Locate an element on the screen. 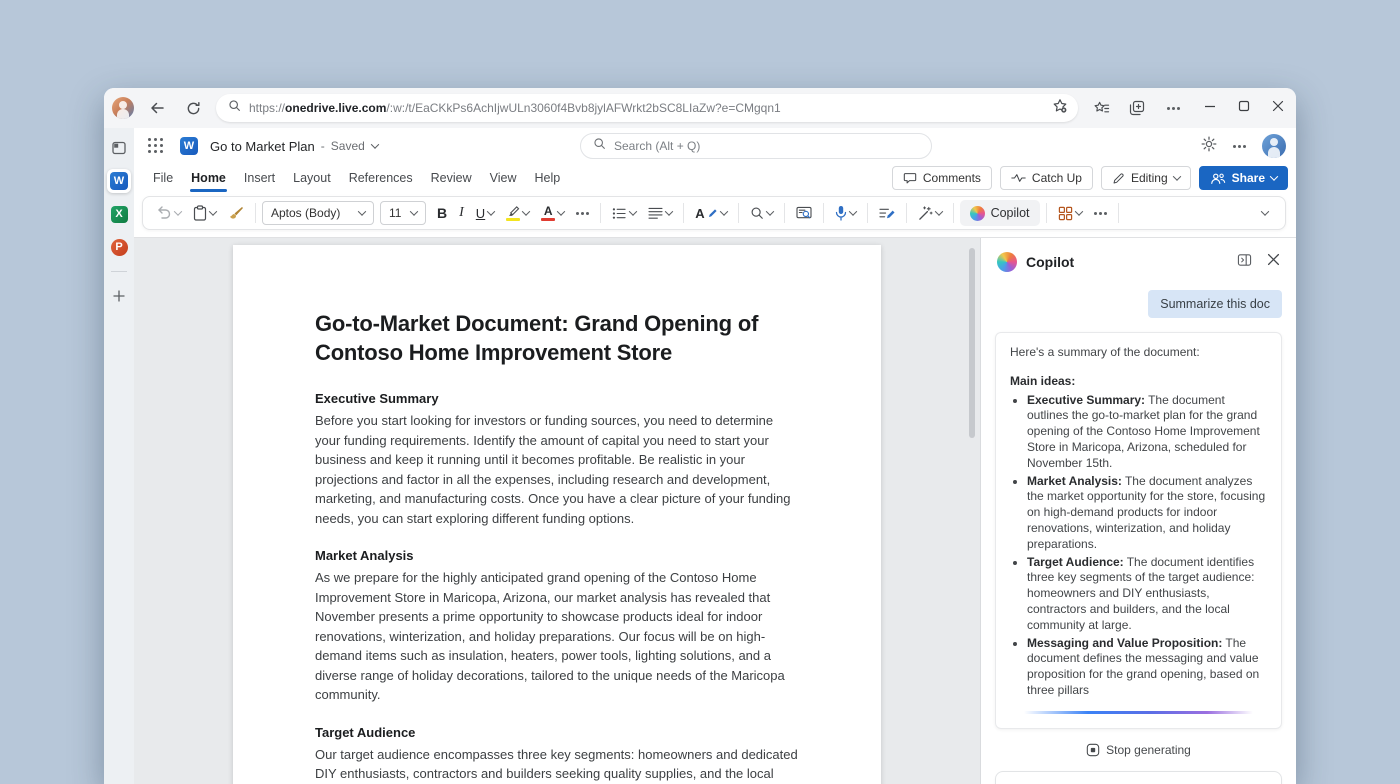 The height and width of the screenshot is (784, 1400). tab-layout: Layout is located at coordinates (312, 178).